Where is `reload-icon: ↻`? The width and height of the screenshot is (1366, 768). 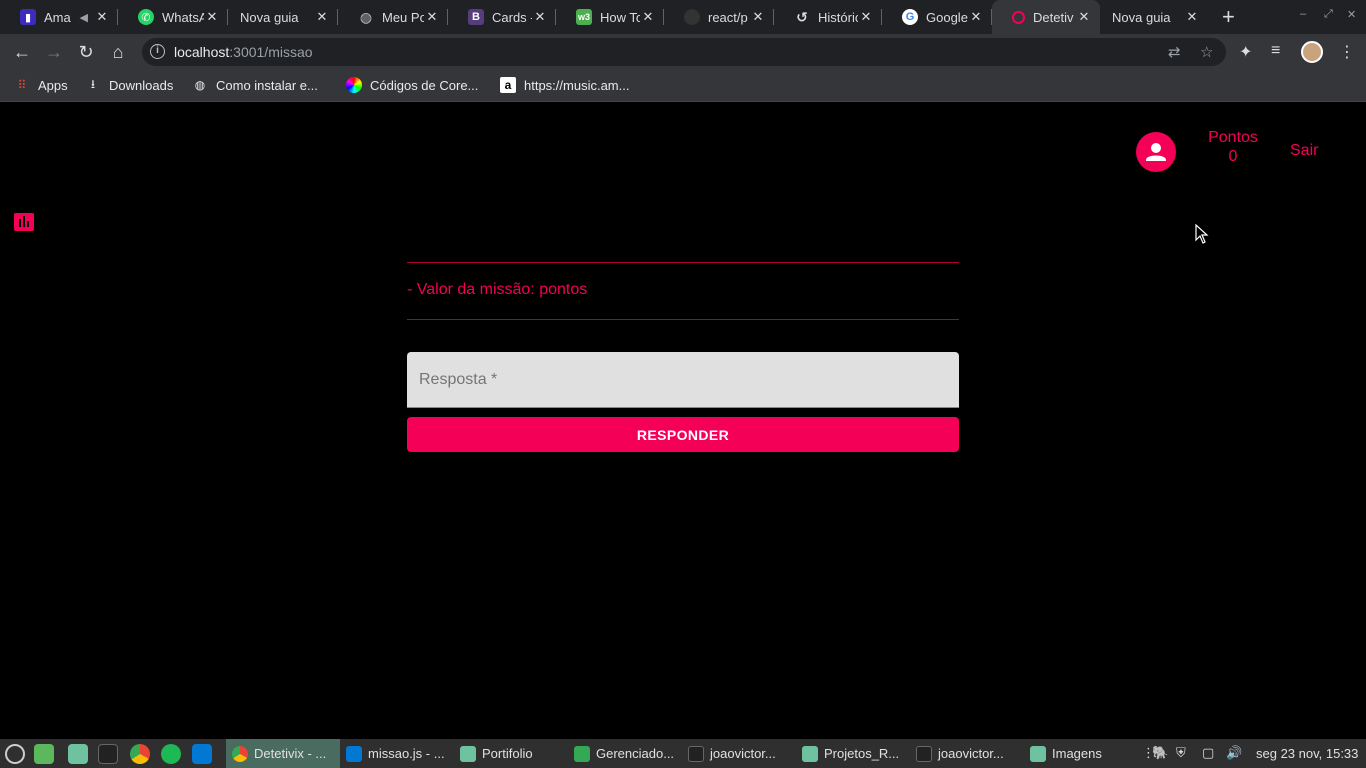 reload-icon: ↻ is located at coordinates (86, 52).